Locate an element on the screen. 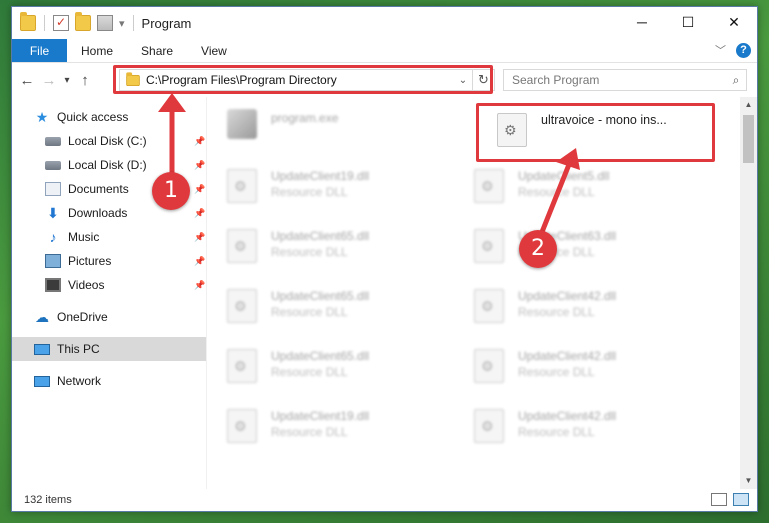  pictures-icon is located at coordinates (53, 261).